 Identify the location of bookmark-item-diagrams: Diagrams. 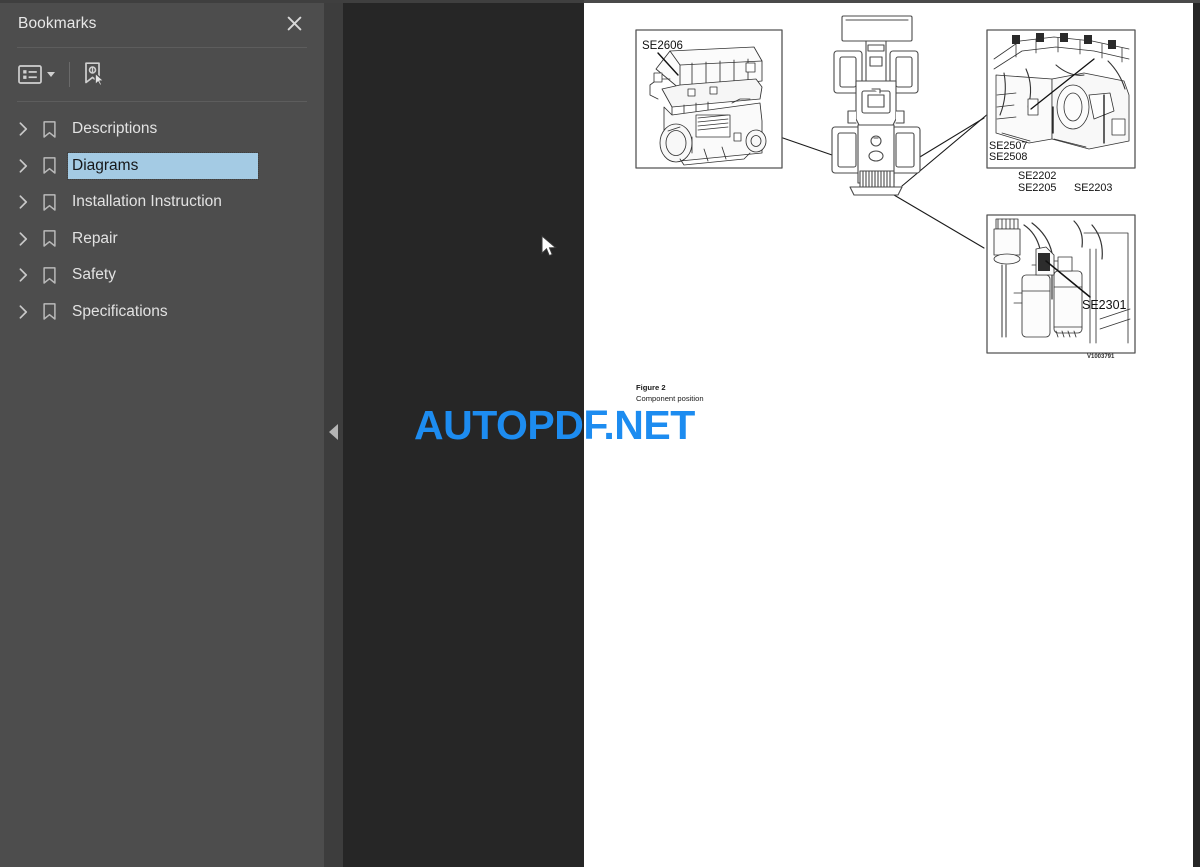
(162, 166).